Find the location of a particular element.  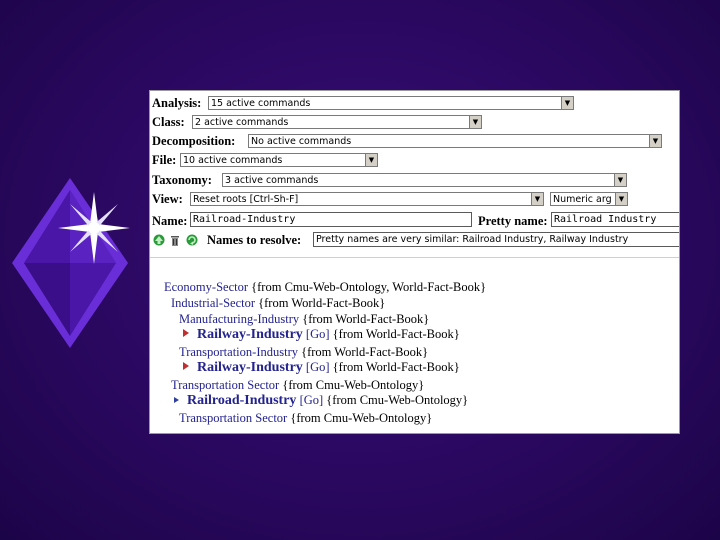

numeric-arg-select: Numeric arg ▼ is located at coordinates (589, 199).